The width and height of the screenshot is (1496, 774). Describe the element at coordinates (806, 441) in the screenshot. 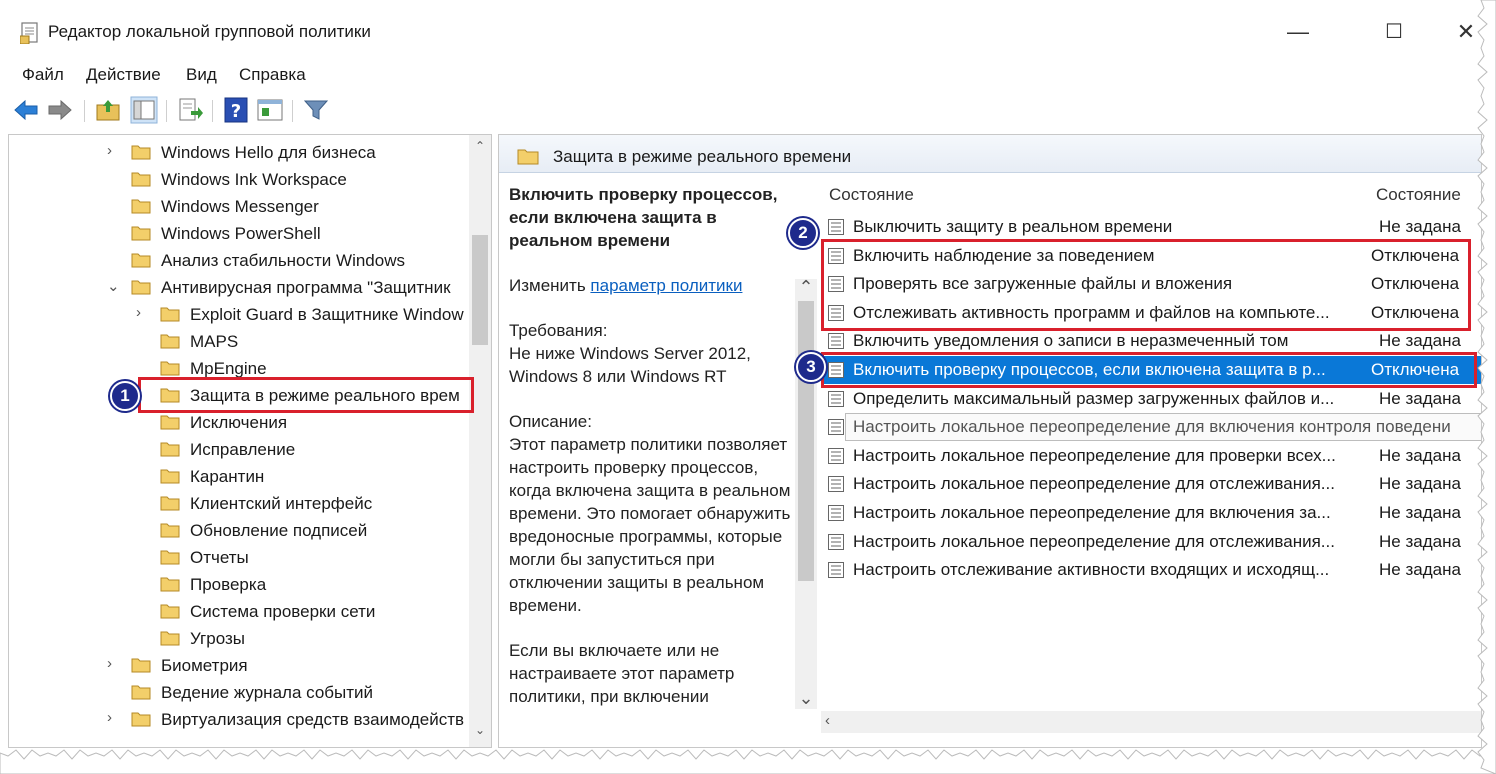

I see `description-scroll-thumb` at that location.